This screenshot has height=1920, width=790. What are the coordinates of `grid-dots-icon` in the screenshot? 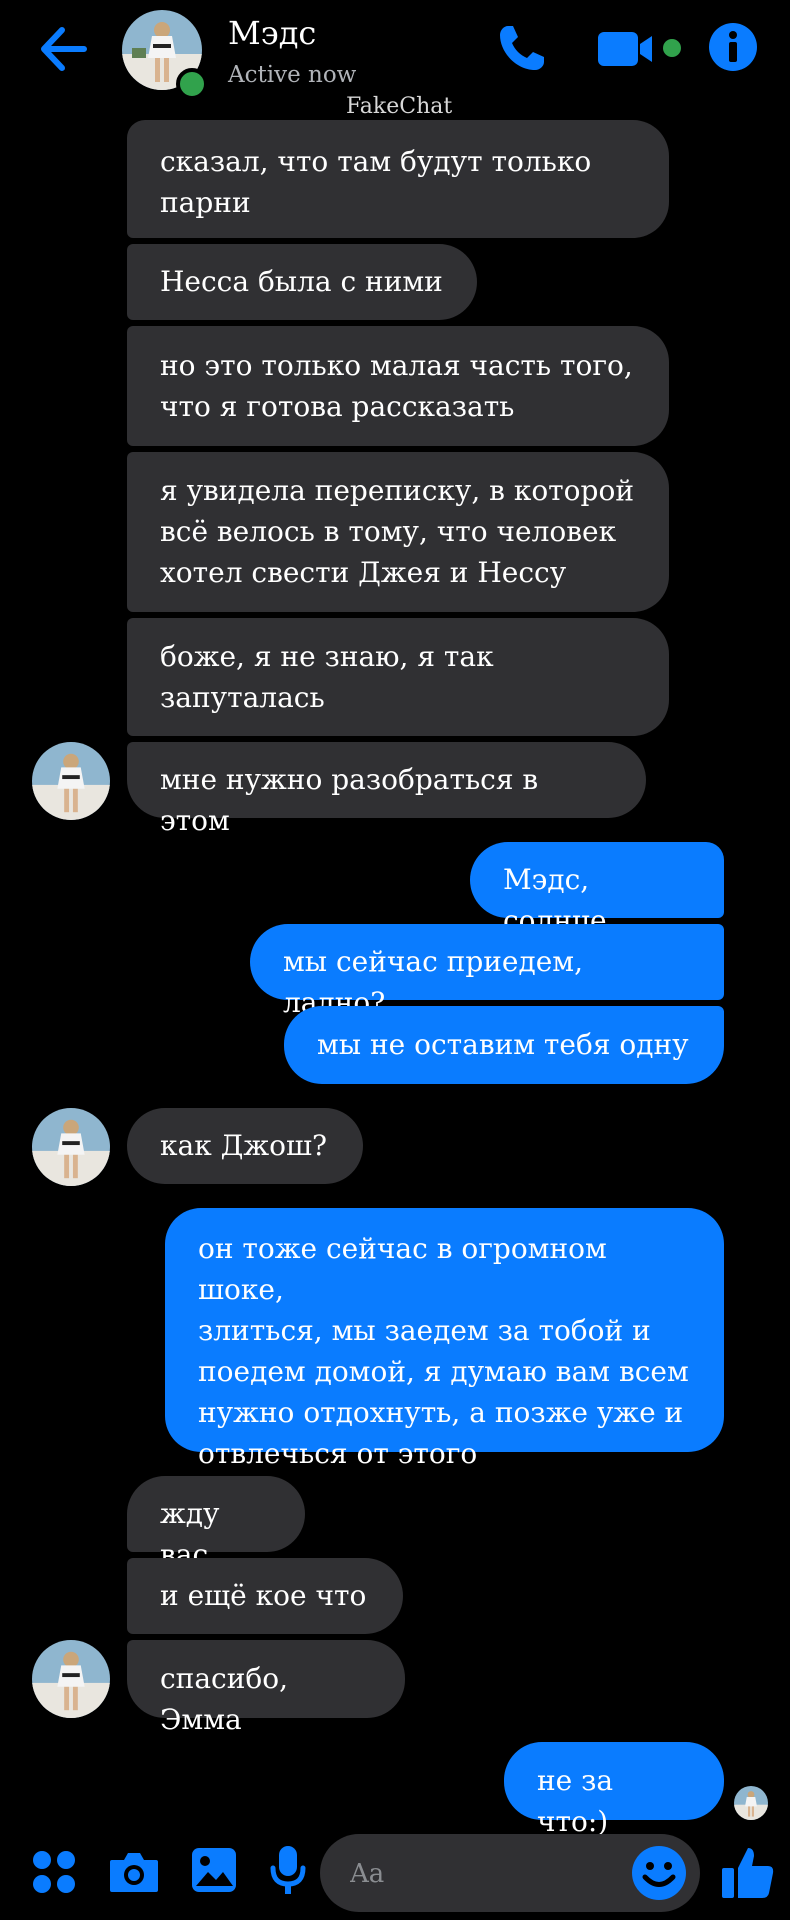 It's located at (54, 1872).